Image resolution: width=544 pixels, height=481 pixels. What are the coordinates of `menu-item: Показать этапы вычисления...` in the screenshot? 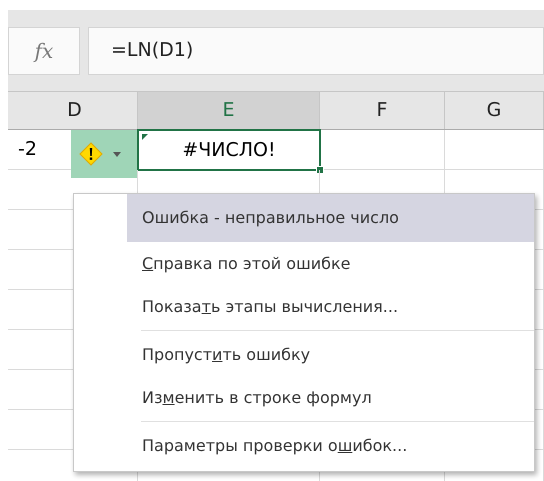 It's located at (330, 306).